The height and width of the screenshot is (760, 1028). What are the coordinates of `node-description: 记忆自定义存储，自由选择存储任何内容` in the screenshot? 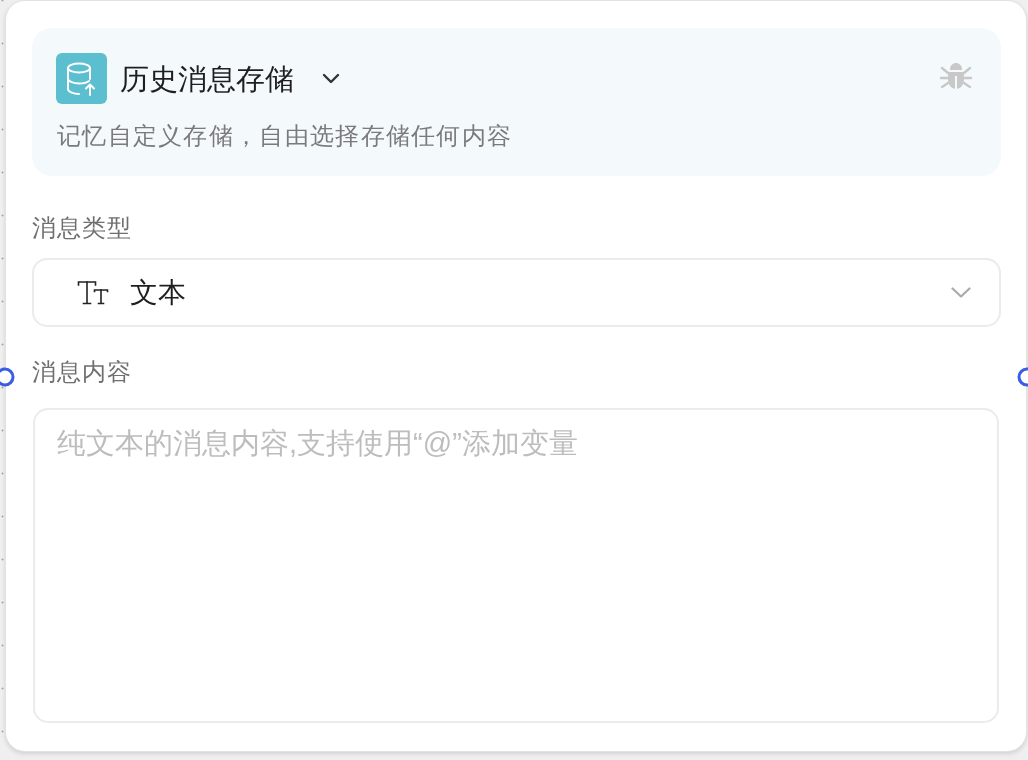 It's located at (285, 136).